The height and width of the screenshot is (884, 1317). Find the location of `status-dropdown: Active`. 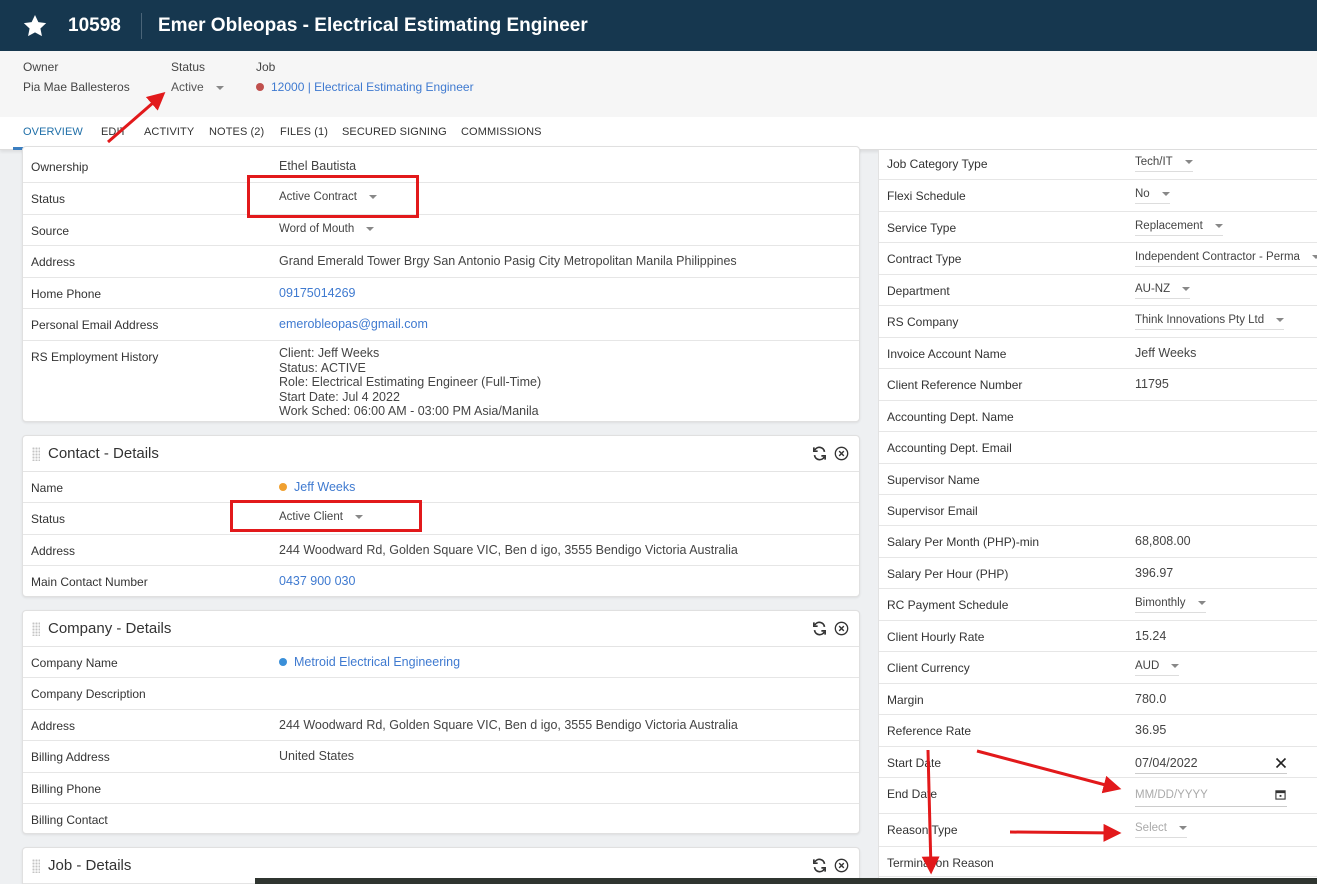

status-dropdown: Active is located at coordinates (197, 87).